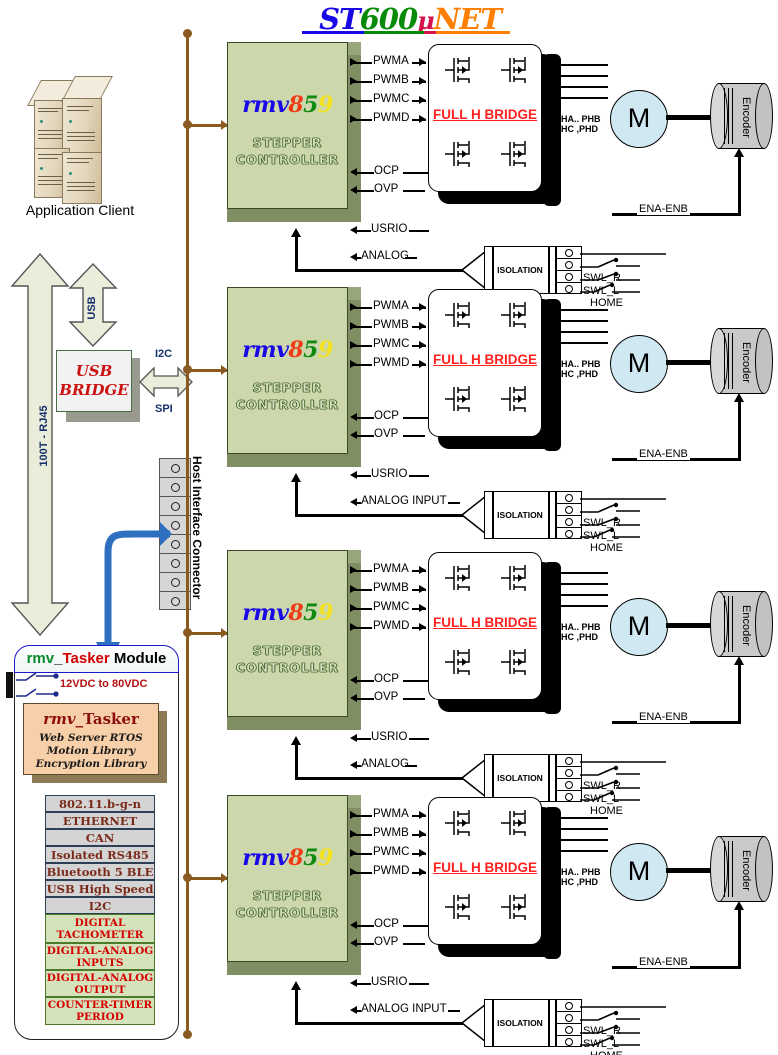  Describe the element at coordinates (741, 361) in the screenshot. I see `encoder-2: Encoder` at that location.